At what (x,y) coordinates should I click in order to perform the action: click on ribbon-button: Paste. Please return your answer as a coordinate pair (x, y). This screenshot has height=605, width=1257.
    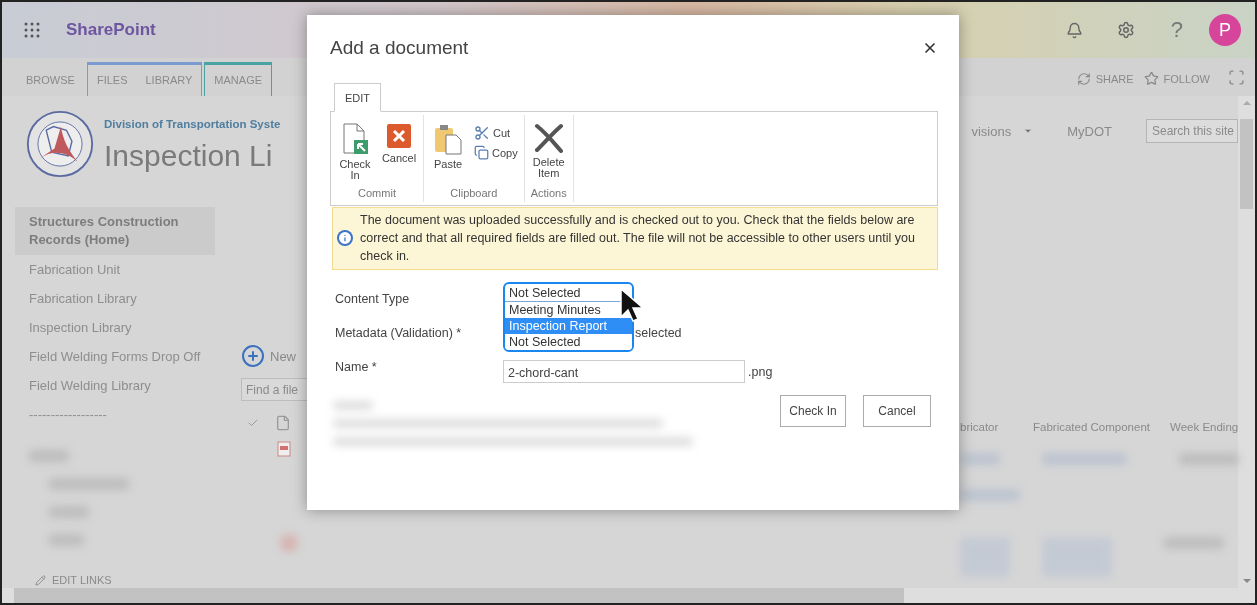
    Looking at the image, I should click on (448, 154).